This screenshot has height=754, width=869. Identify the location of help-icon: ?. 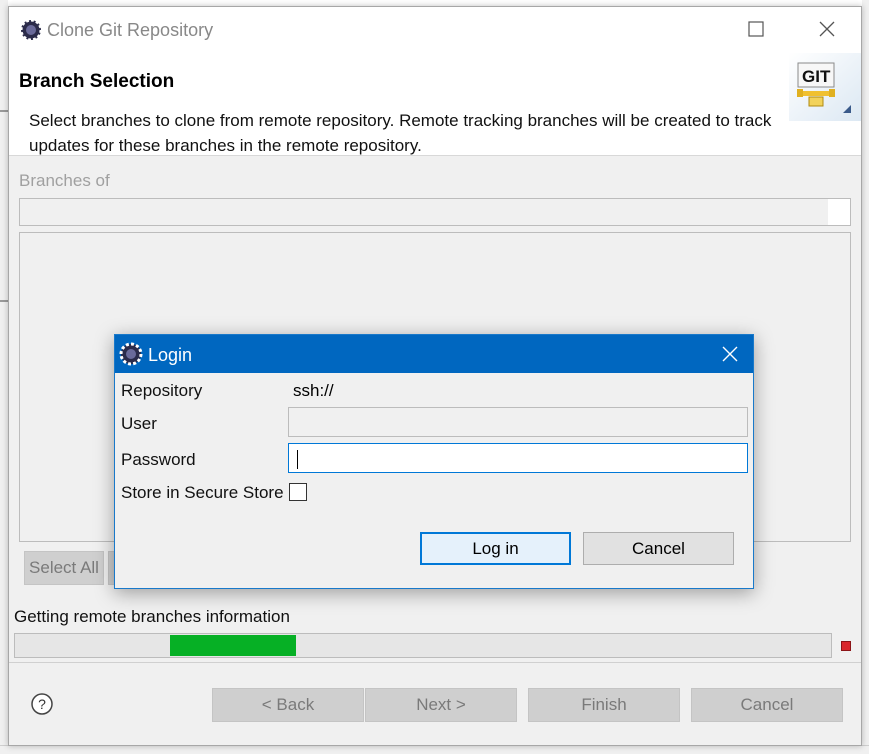
(42, 704).